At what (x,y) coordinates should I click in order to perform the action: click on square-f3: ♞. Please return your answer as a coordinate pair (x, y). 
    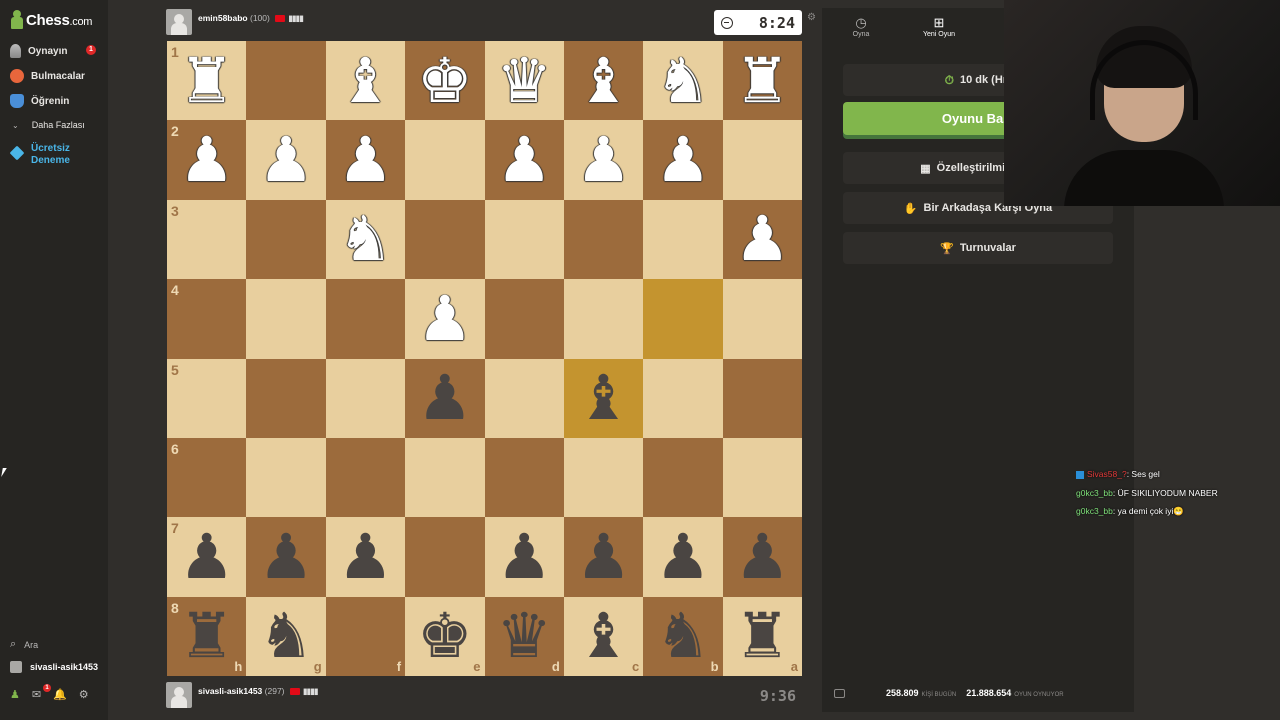
    Looking at the image, I should click on (365, 239).